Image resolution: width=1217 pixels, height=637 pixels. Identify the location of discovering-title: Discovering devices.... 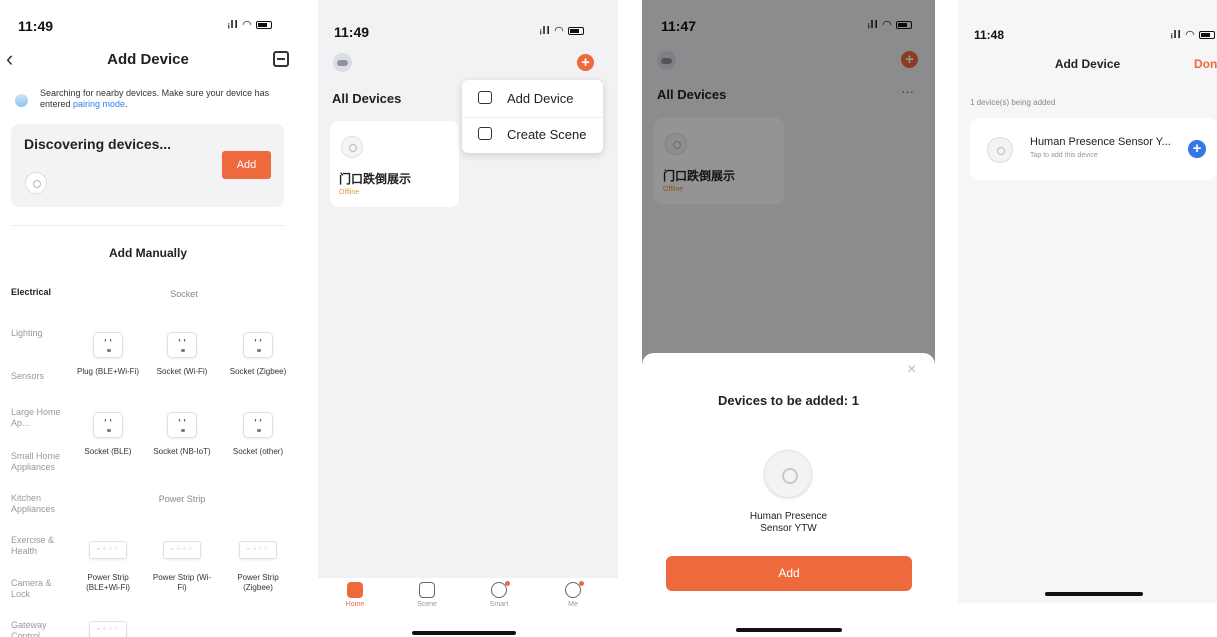
(98, 144).